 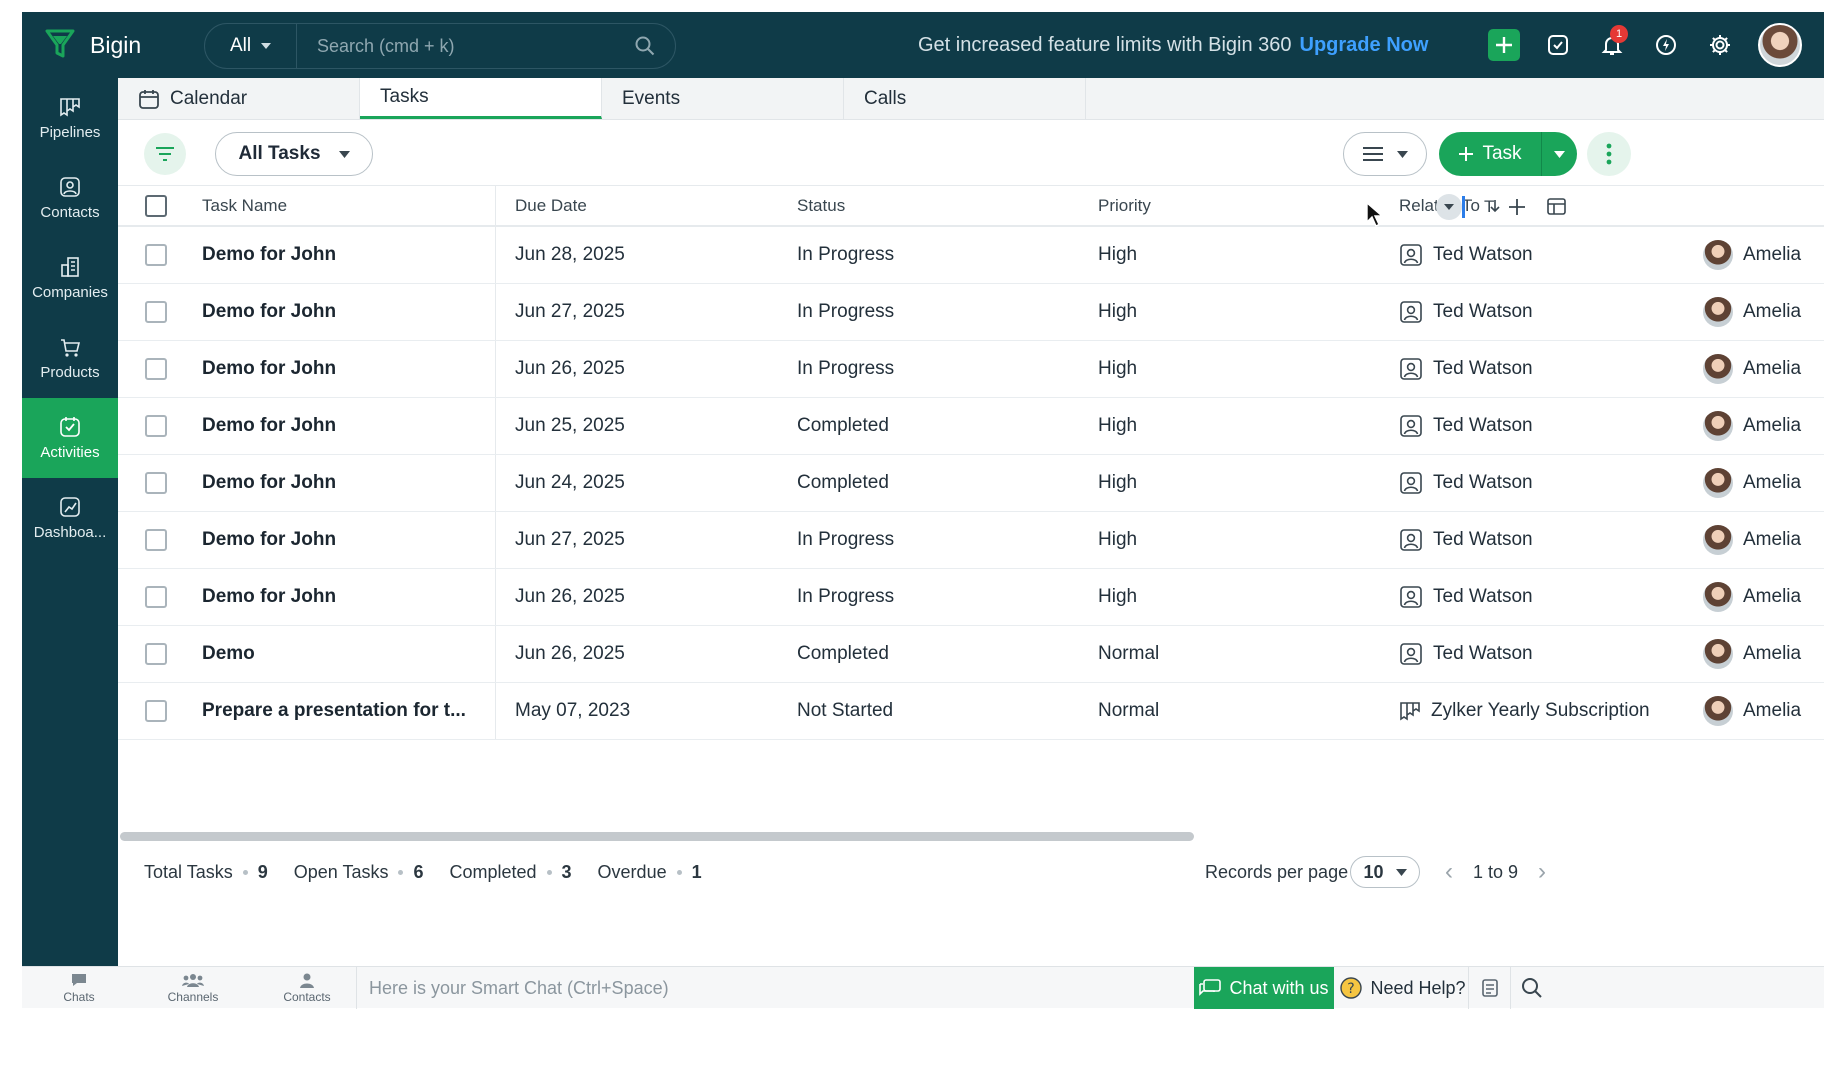 What do you see at coordinates (165, 154) in the screenshot?
I see `filter-button` at bounding box center [165, 154].